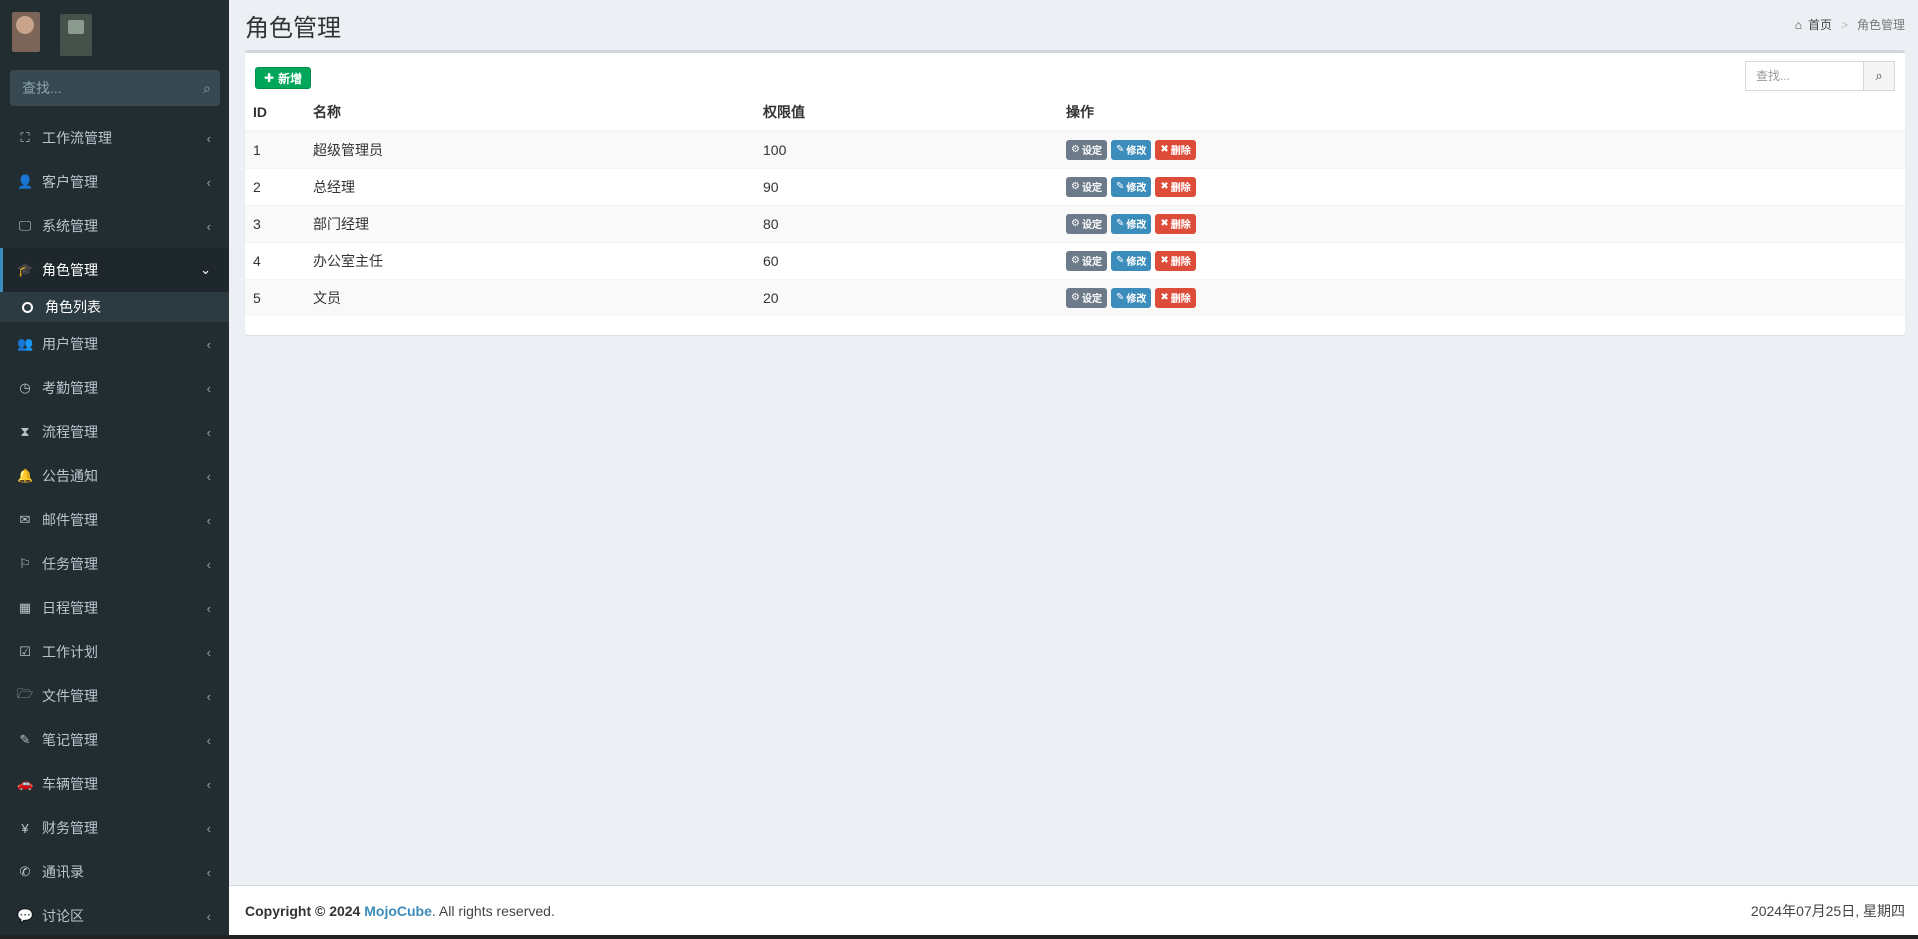 This screenshot has height=939, width=1918. I want to click on sidebar-item-16: ✆ 通讯录 ‹, so click(114, 872).